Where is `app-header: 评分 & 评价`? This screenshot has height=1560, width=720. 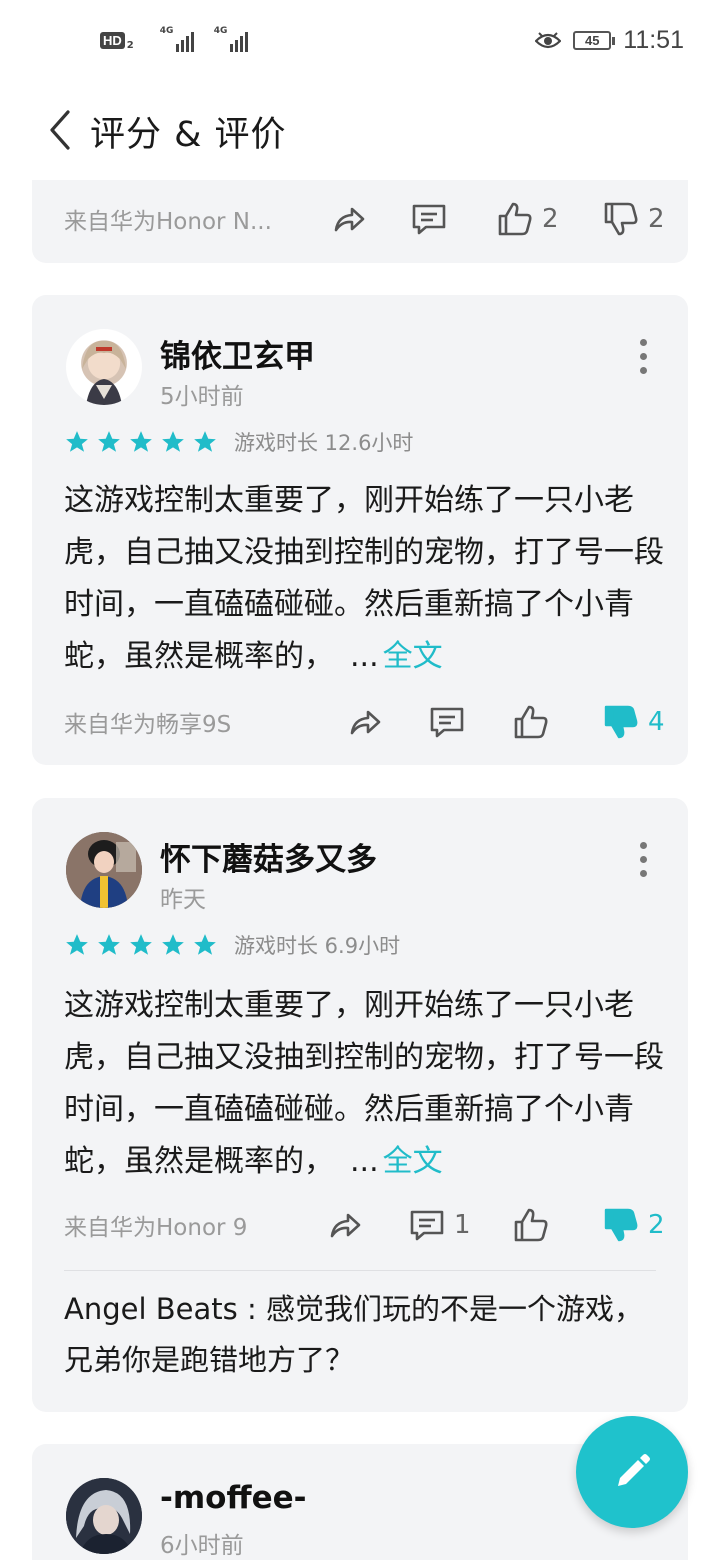
app-header: 评分 & 评价 is located at coordinates (360, 132).